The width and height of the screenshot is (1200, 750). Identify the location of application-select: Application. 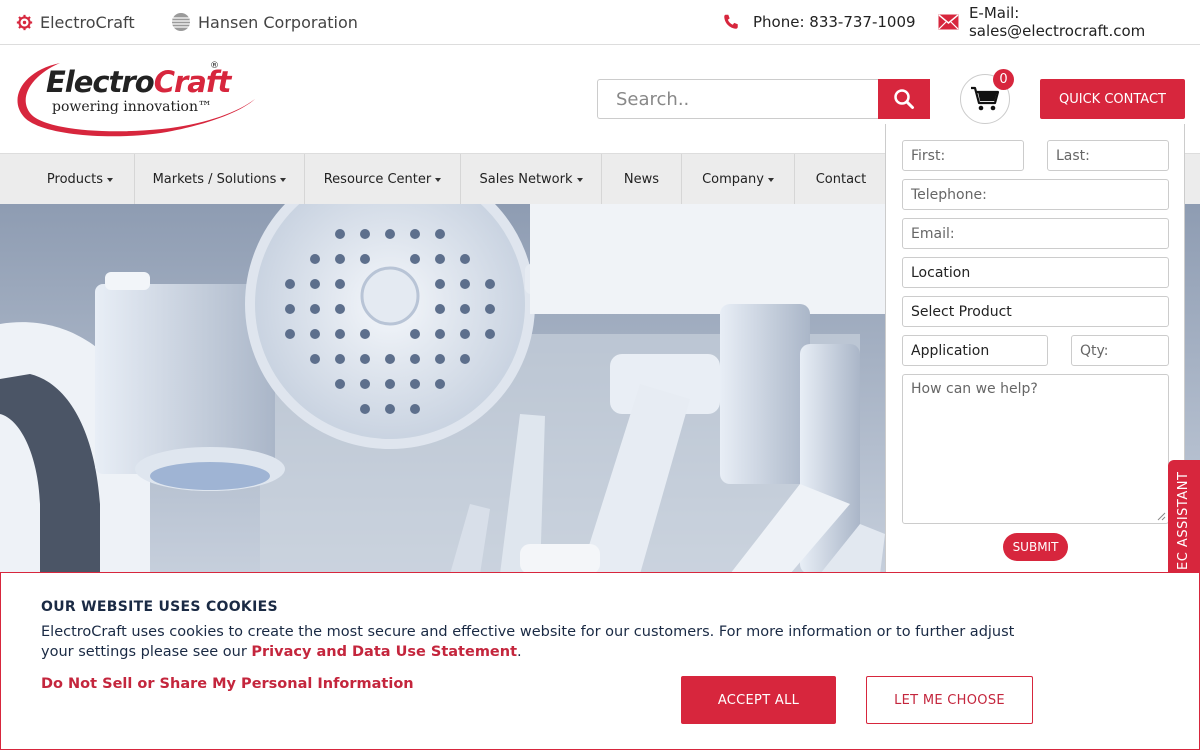
(975, 350).